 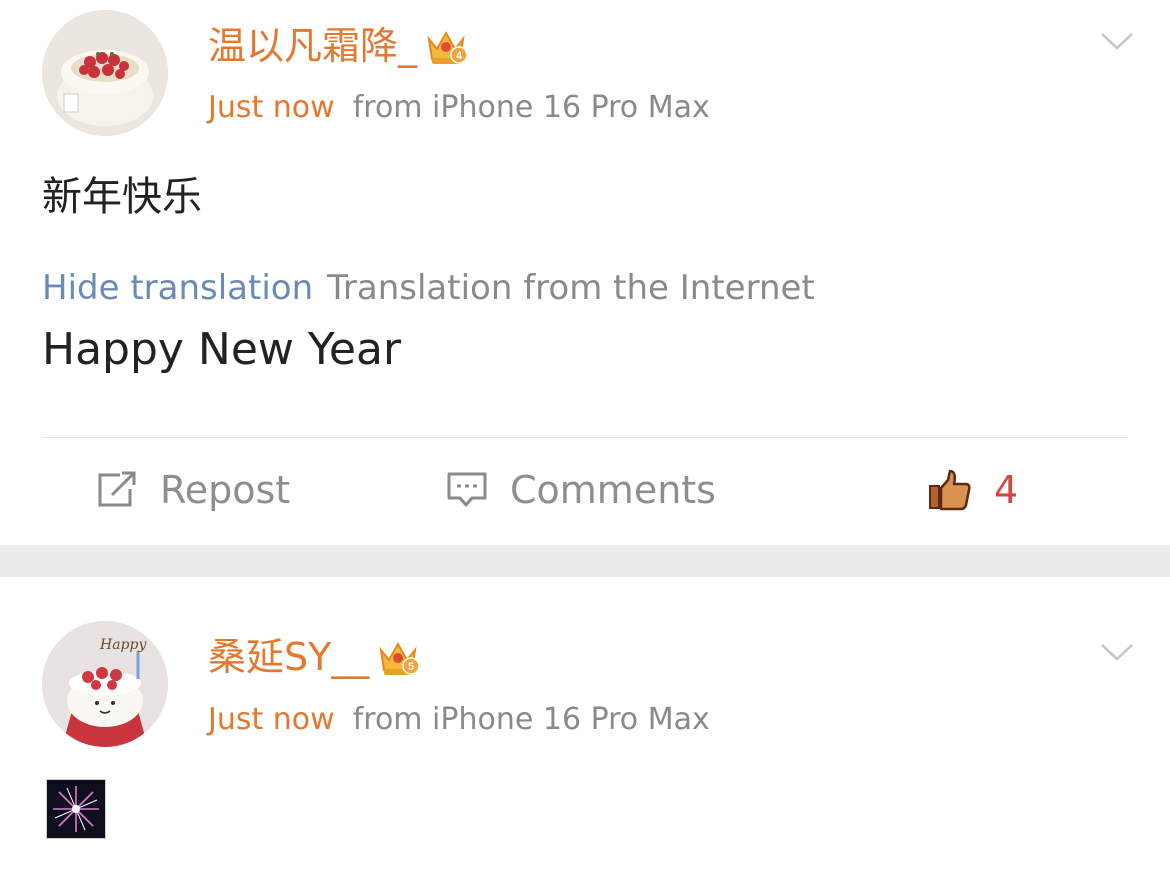 I want to click on repost-label: Repost, so click(x=225, y=490).